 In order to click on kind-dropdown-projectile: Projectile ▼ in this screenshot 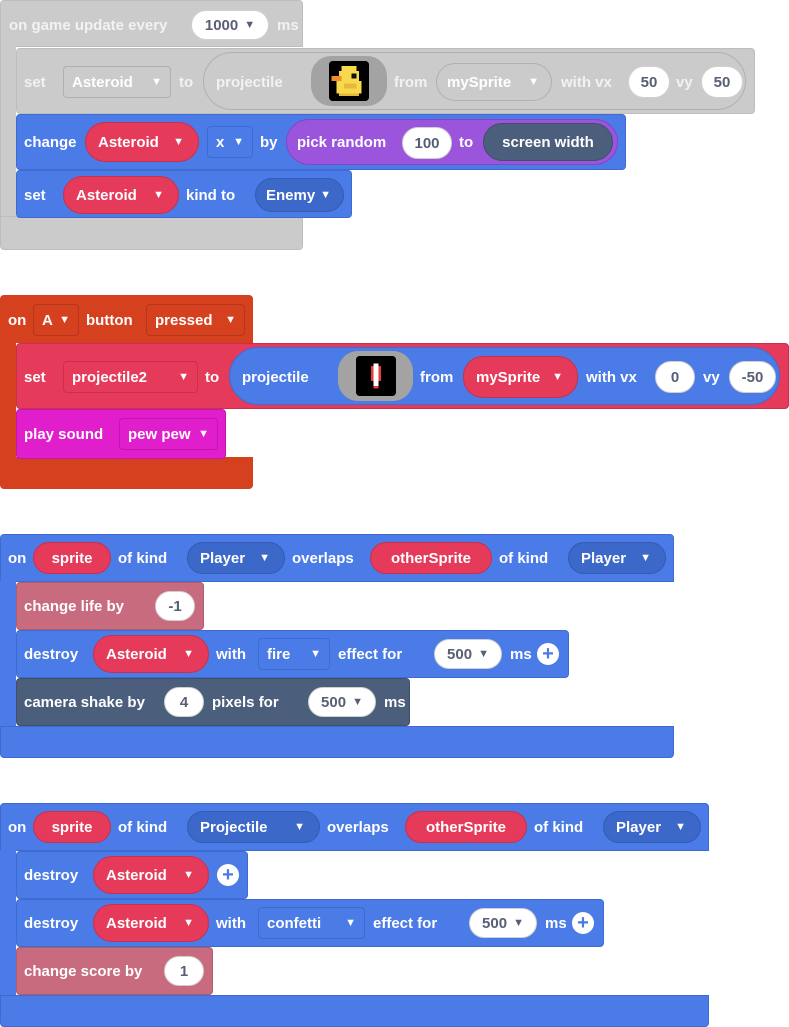, I will do `click(253, 827)`.